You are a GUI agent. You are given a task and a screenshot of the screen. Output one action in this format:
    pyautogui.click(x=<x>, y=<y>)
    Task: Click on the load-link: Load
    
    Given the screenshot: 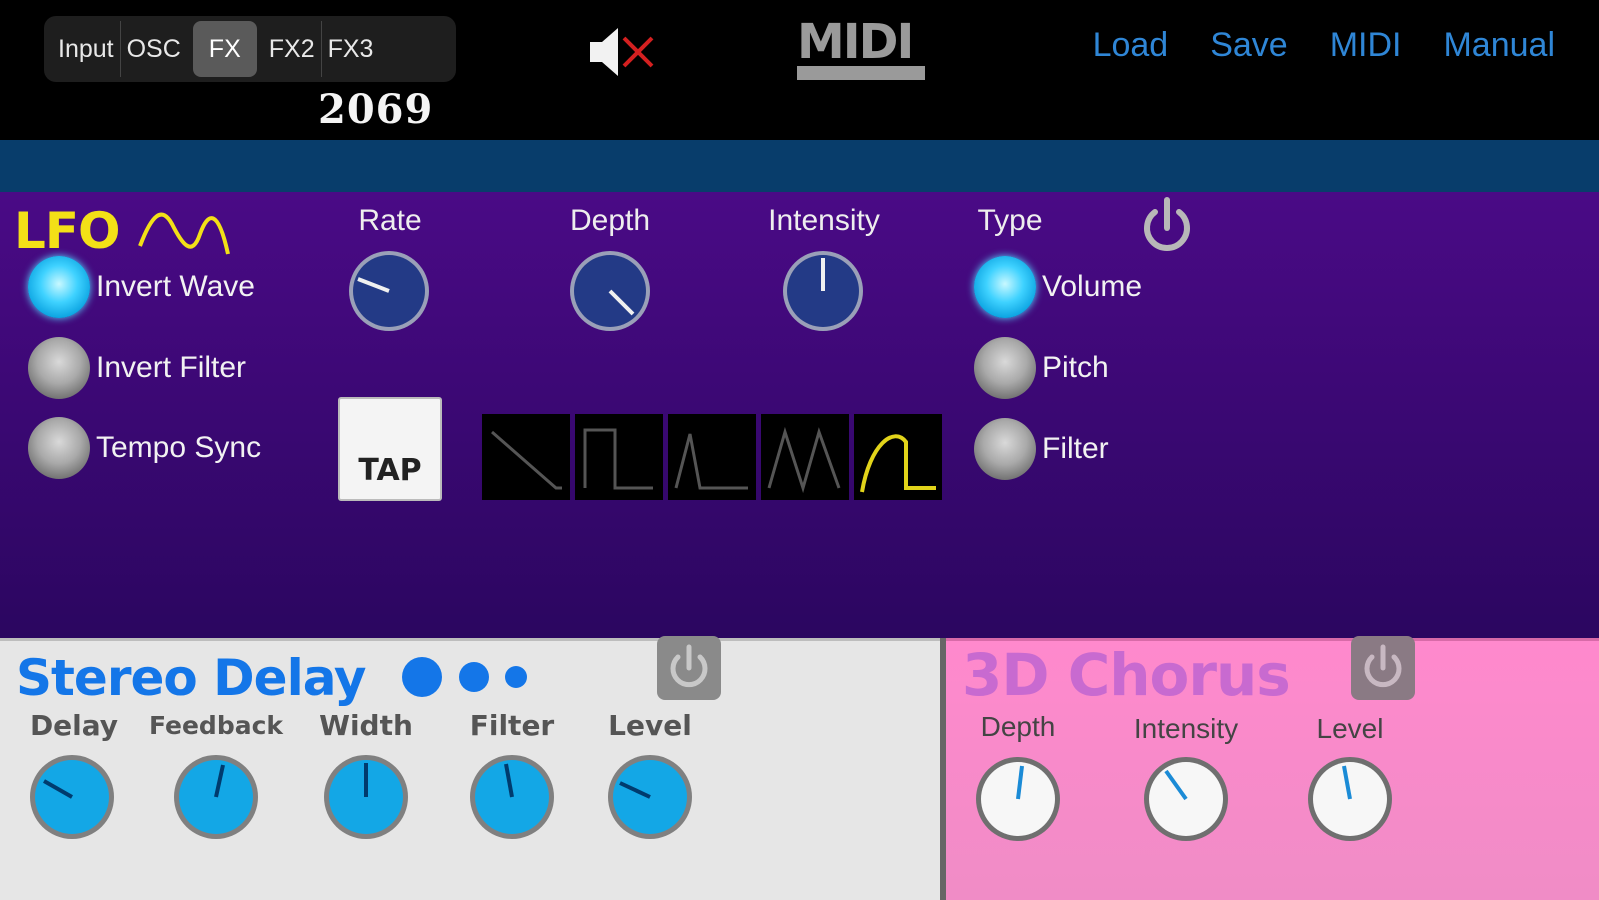 What is the action you would take?
    pyautogui.click(x=1131, y=45)
    